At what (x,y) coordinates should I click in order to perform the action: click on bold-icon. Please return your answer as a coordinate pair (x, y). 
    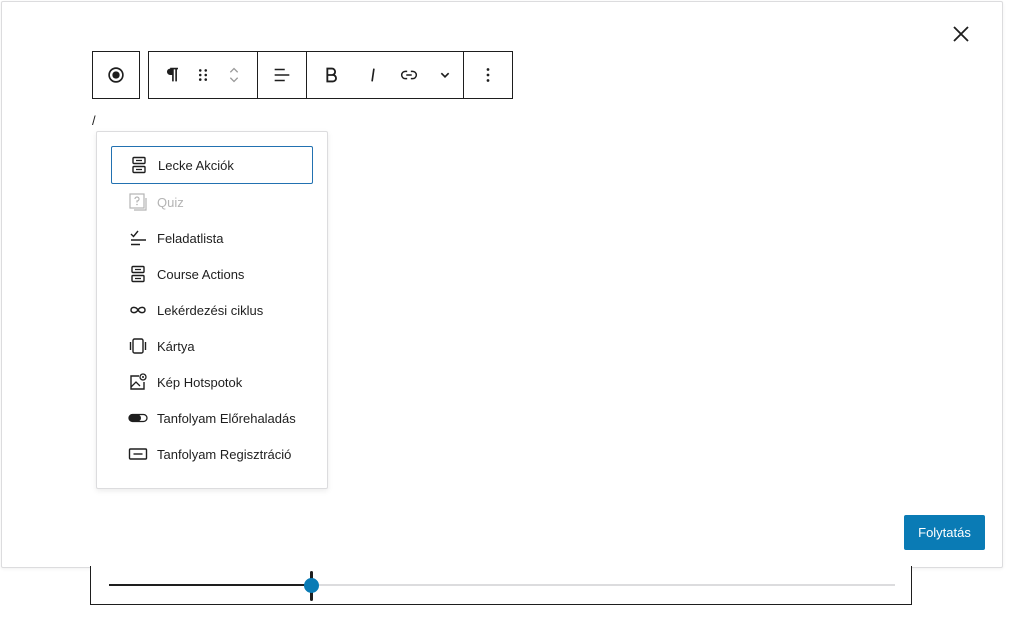
    Looking at the image, I should click on (331, 75).